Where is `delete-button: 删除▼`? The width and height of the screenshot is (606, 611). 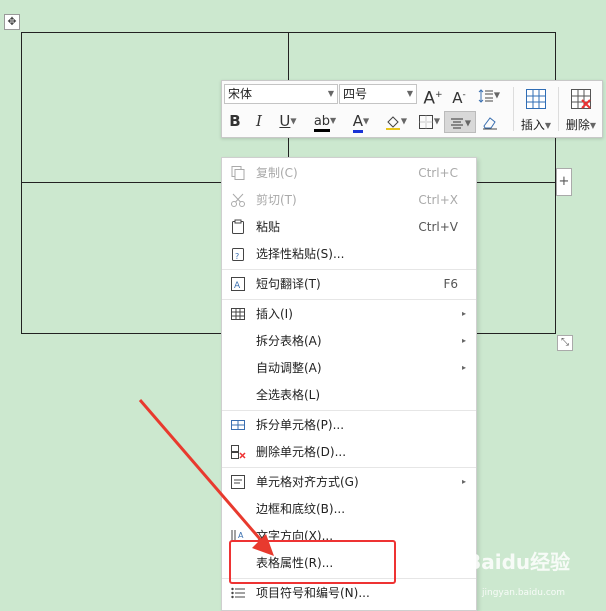 delete-button: 删除▼ is located at coordinates (581, 109).